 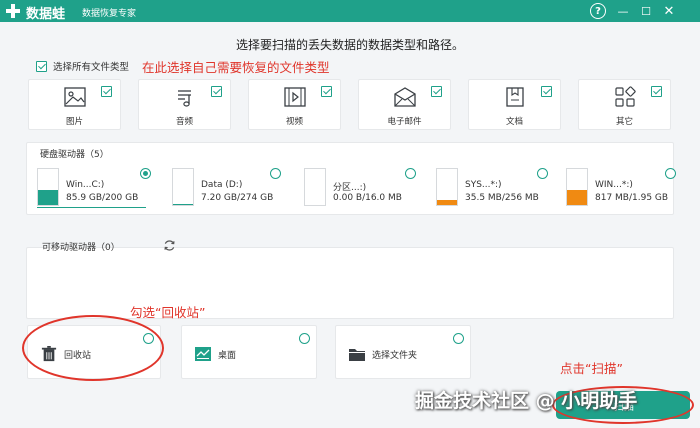 What do you see at coordinates (483, 185) in the screenshot?
I see `drive-name: SYS...*:)` at bounding box center [483, 185].